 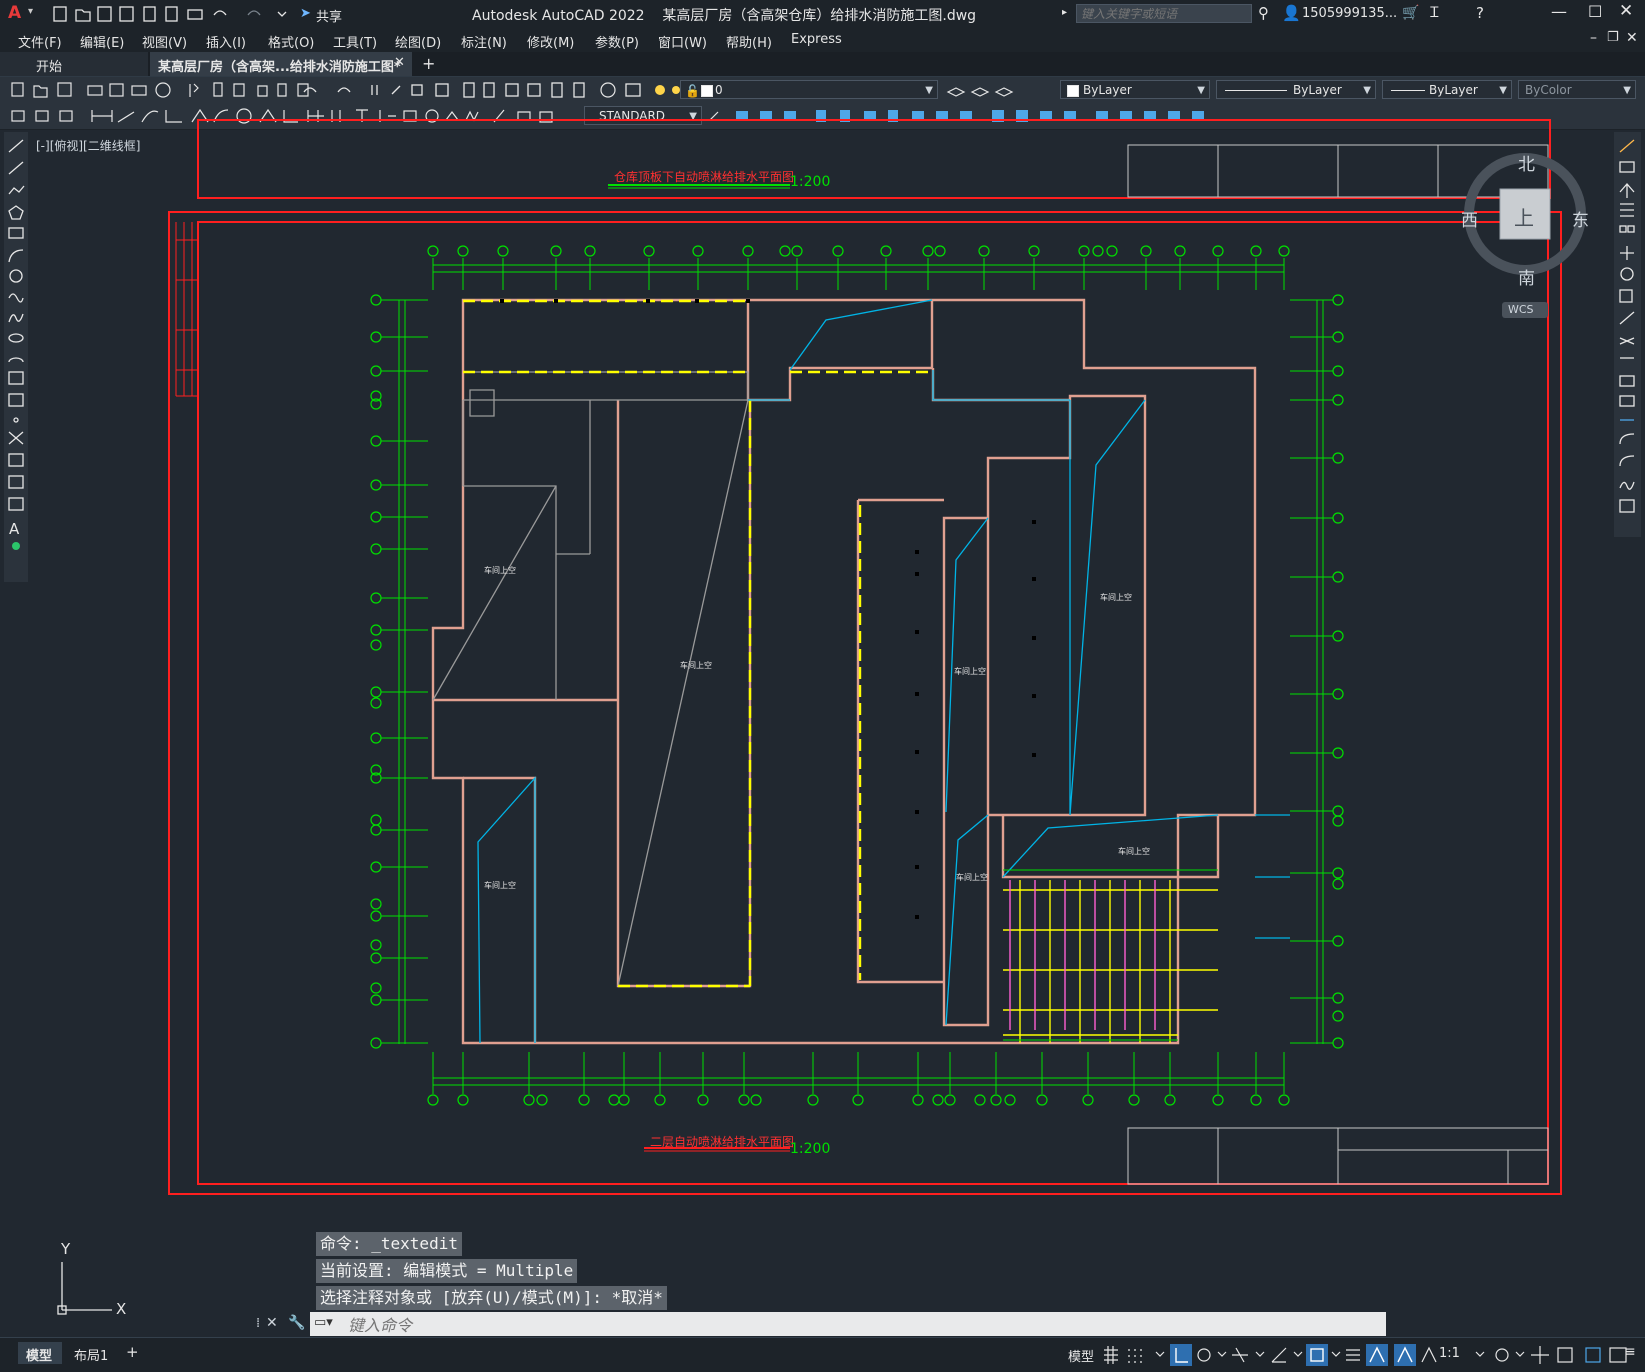 I want to click on room-label-4: 车间上空, so click(x=970, y=671).